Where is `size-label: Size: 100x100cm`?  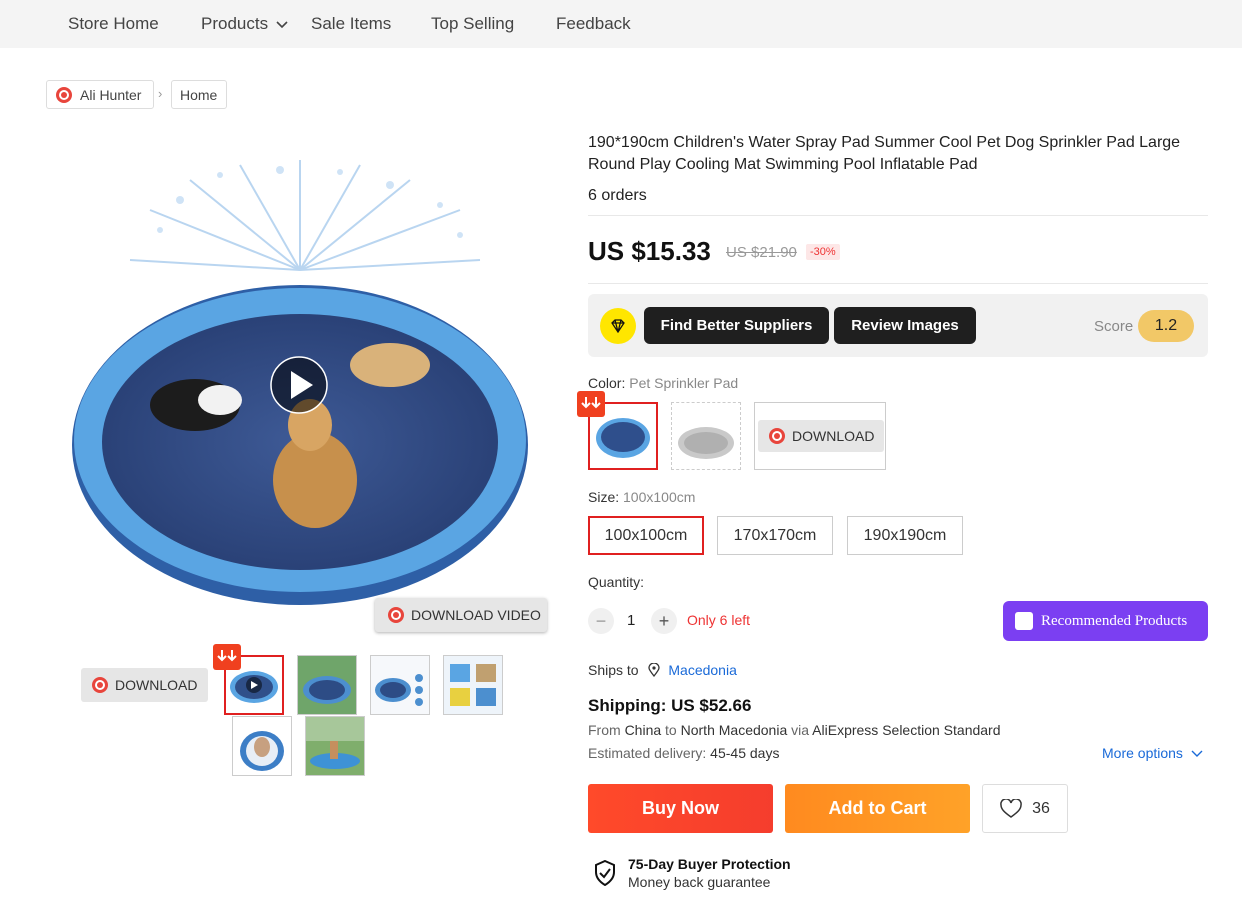
size-label: Size: 100x100cm is located at coordinates (641, 497).